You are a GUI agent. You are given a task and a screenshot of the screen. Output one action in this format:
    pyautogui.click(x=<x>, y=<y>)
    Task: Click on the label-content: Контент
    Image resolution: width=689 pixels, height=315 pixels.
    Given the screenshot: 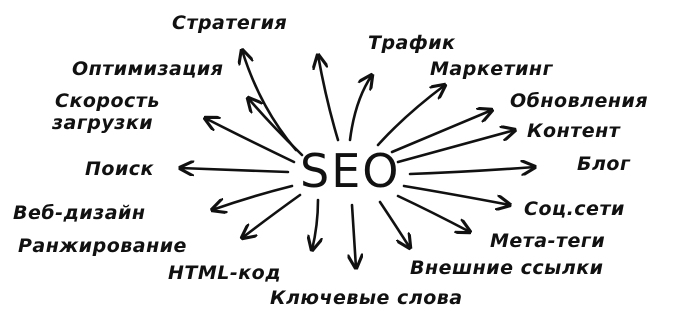 What is the action you would take?
    pyautogui.click(x=574, y=131)
    